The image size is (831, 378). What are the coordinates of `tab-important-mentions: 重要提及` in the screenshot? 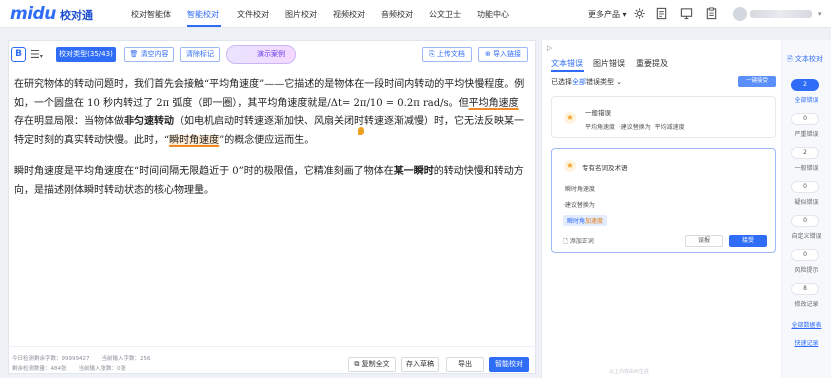 It's located at (652, 63).